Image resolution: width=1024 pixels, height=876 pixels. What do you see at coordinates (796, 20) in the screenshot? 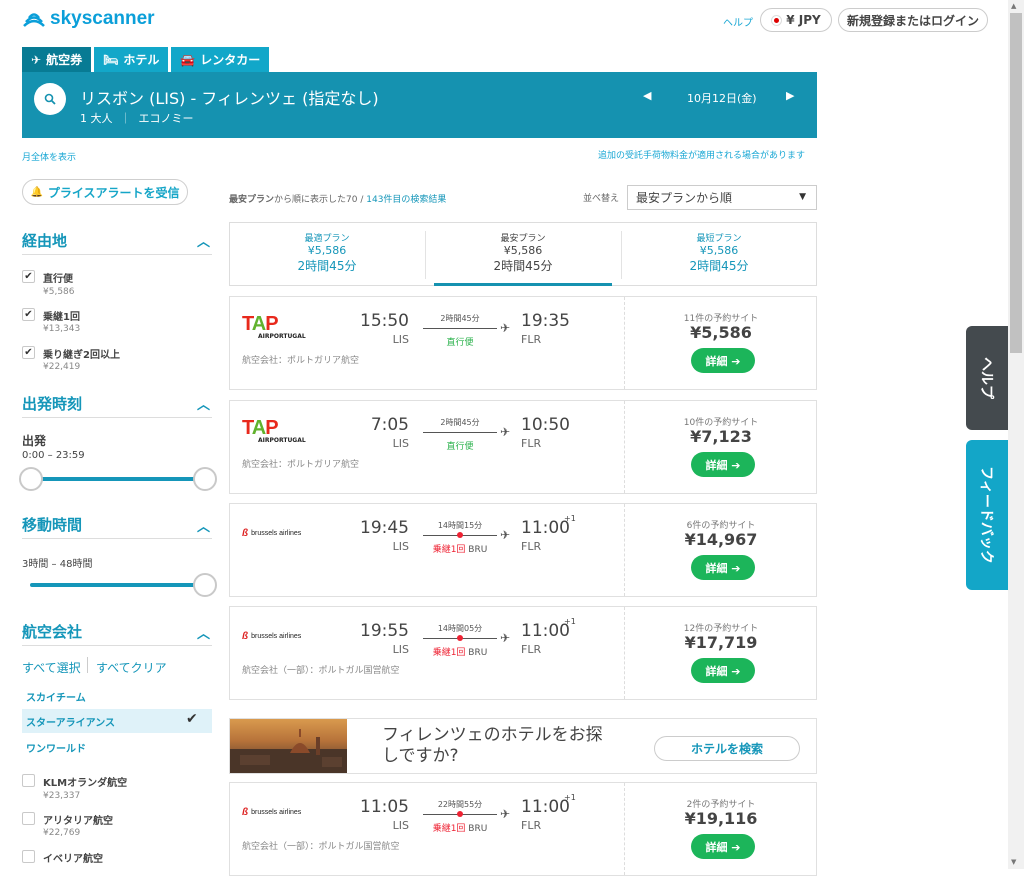
I see `currency-selector: ¥ JPY` at bounding box center [796, 20].